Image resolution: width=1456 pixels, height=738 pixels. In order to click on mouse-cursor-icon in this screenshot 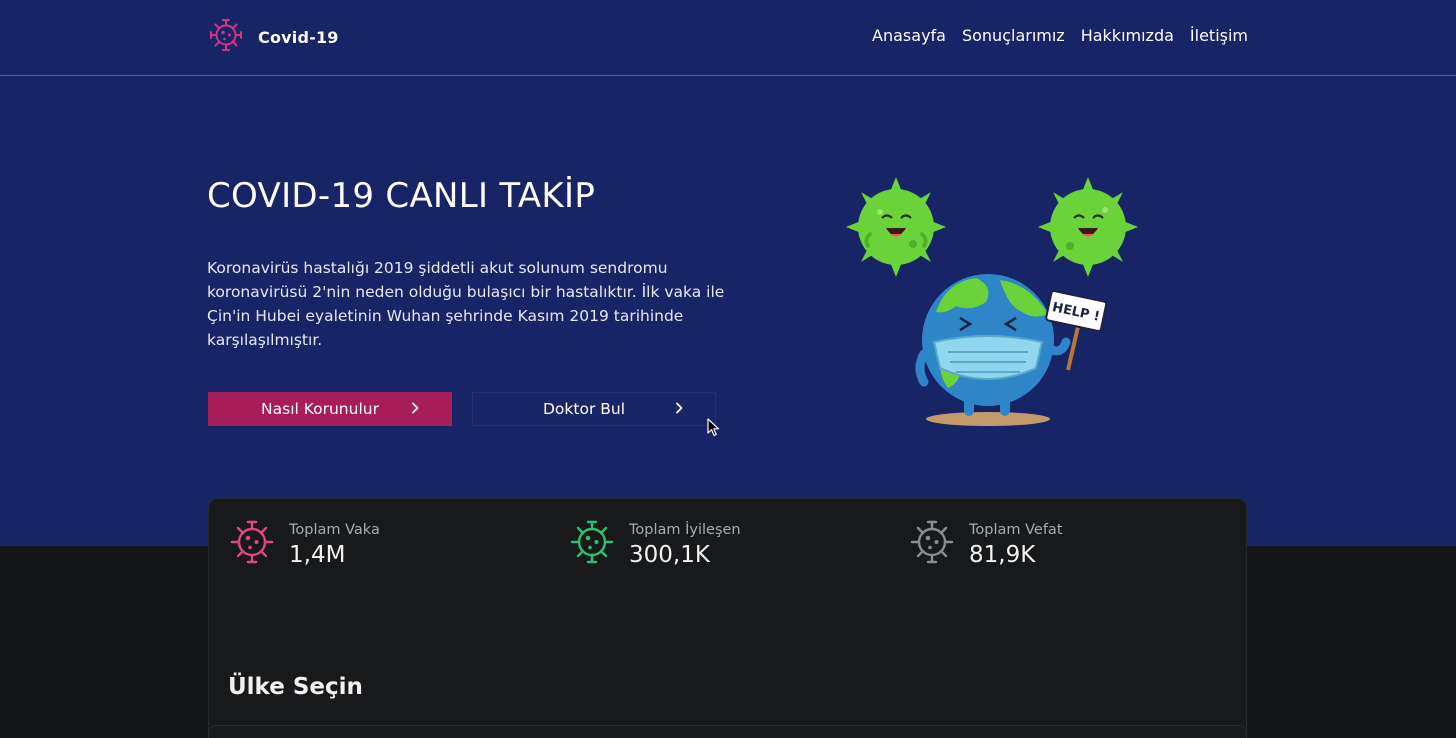, I will do `click(714, 430)`.